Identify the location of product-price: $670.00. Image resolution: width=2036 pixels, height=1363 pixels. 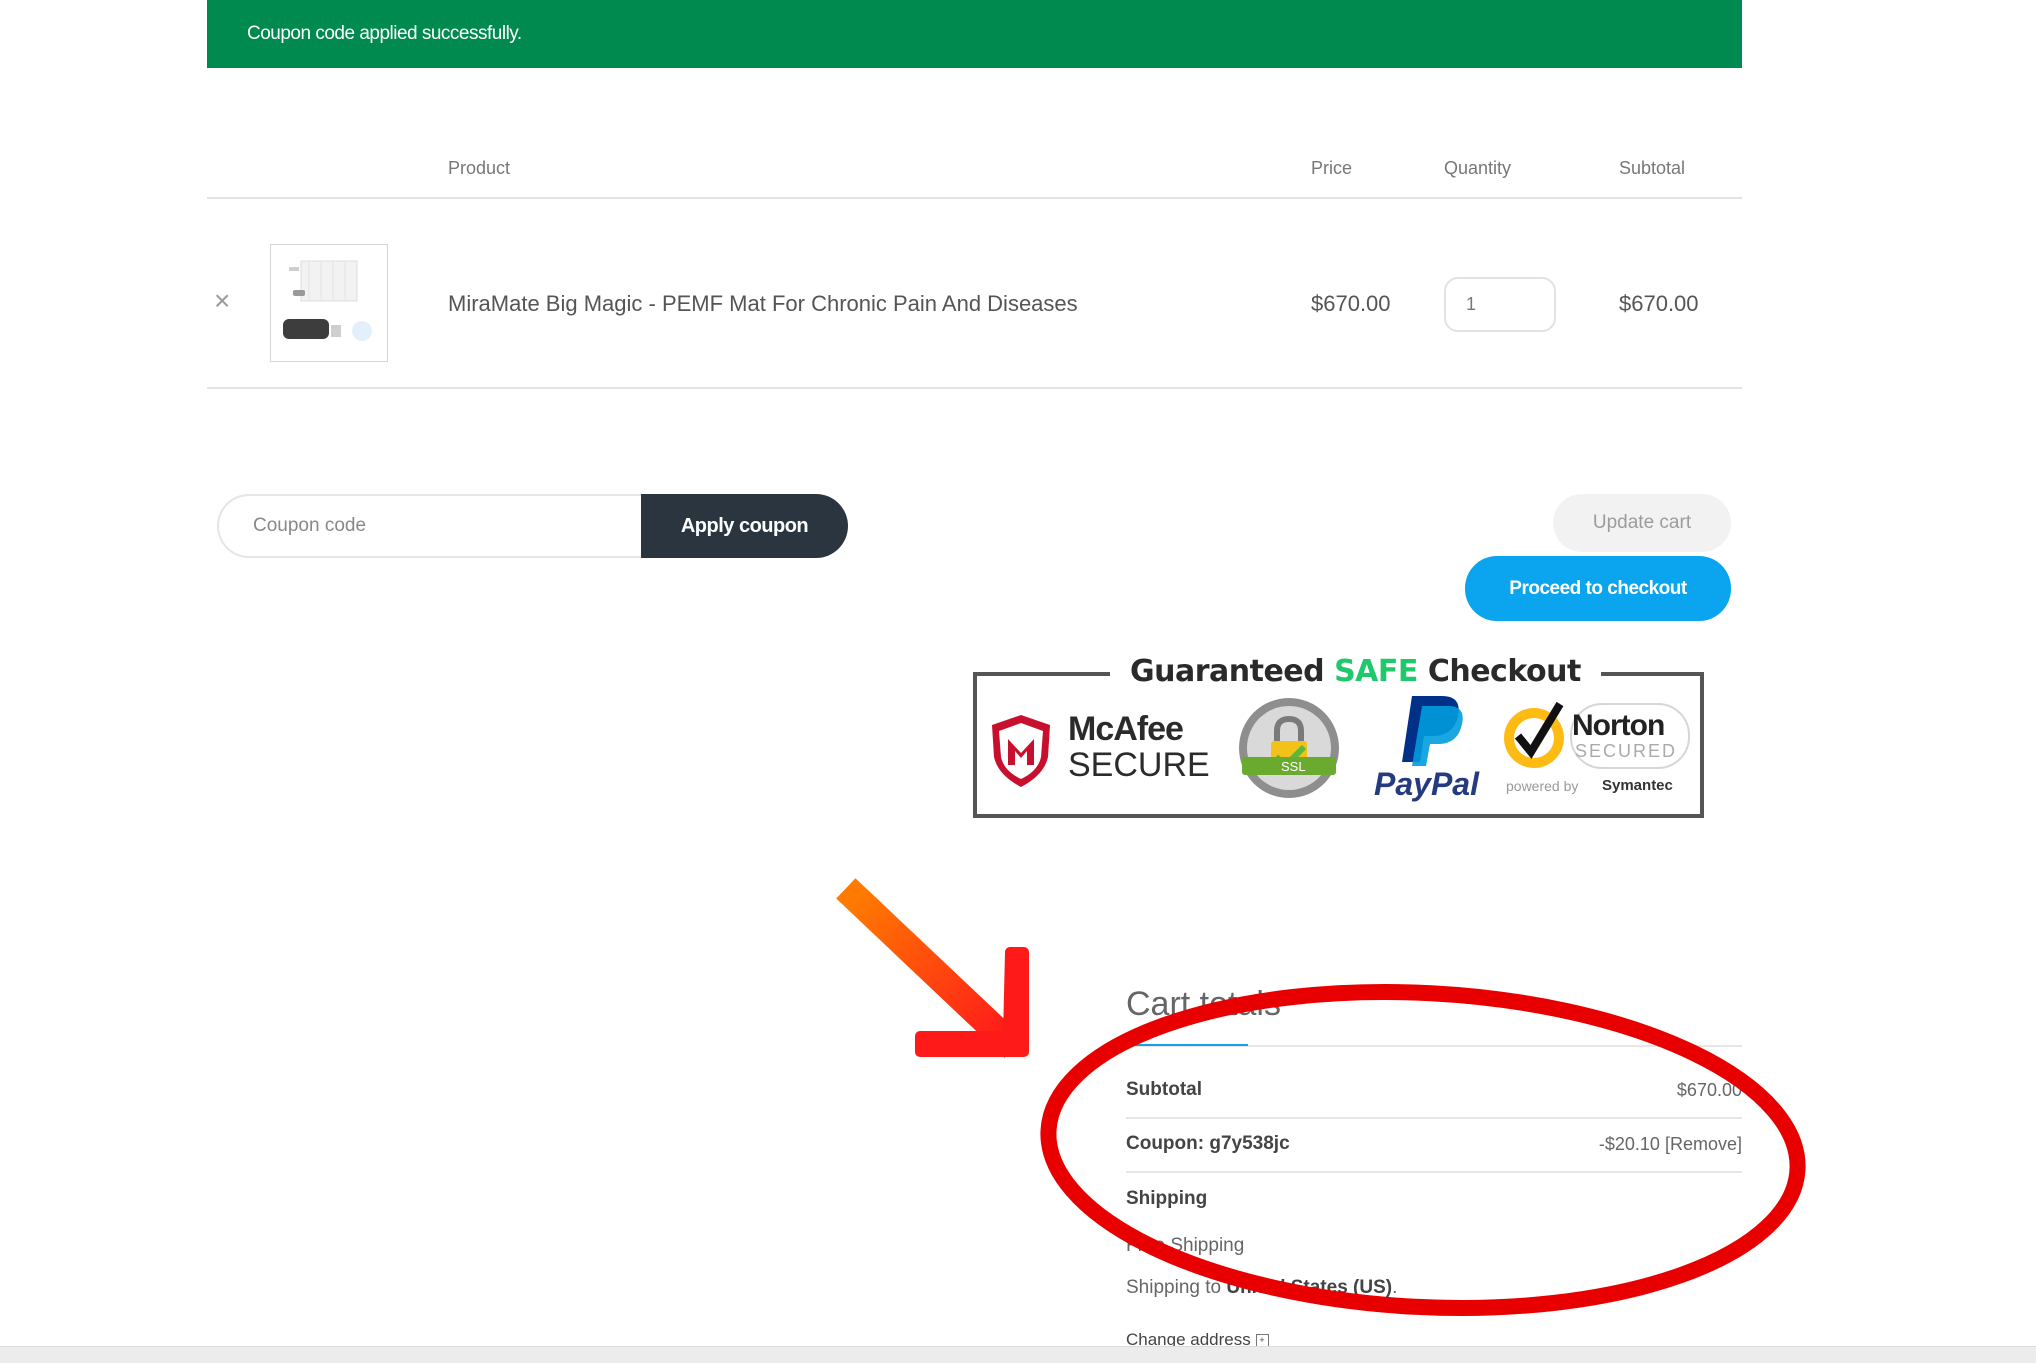
(1351, 303).